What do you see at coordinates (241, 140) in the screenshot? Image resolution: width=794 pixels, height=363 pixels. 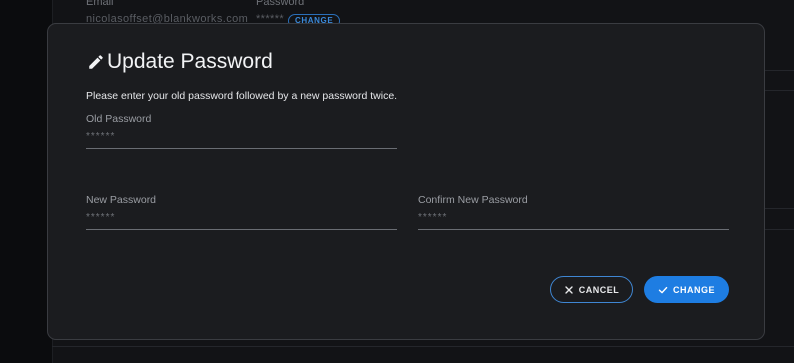 I see `old-password-input` at bounding box center [241, 140].